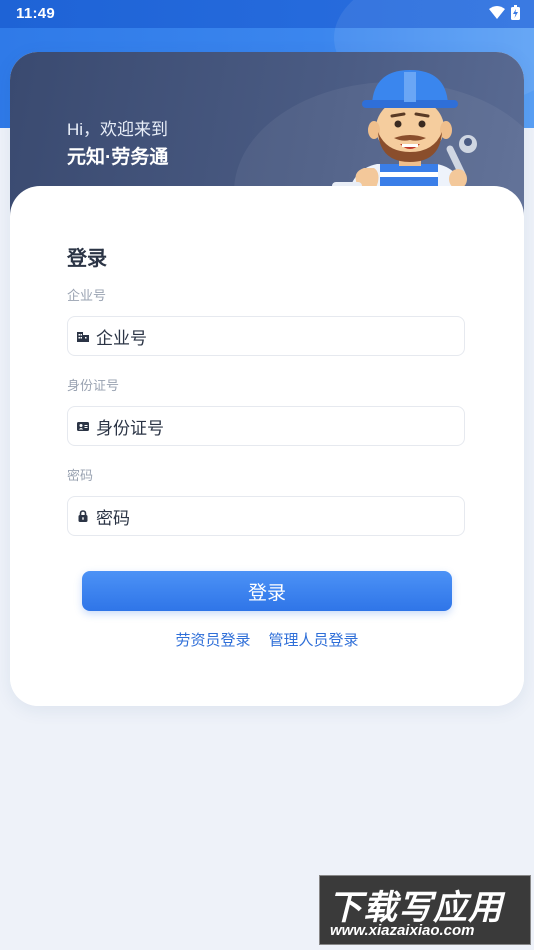 This screenshot has width=534, height=950. Describe the element at coordinates (118, 157) in the screenshot. I see `app-name: 元知·劳务通` at that location.